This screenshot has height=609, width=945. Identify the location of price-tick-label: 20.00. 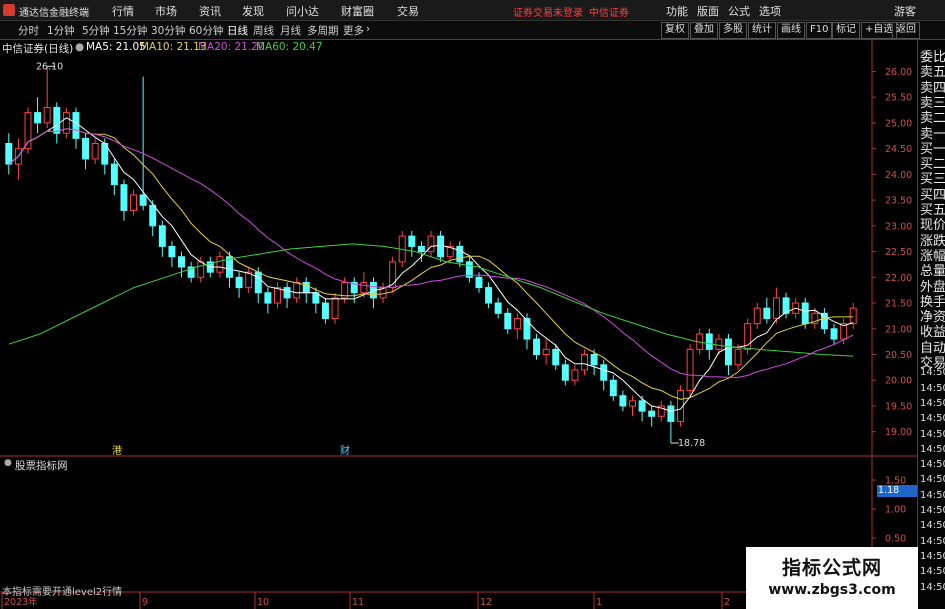
(898, 381).